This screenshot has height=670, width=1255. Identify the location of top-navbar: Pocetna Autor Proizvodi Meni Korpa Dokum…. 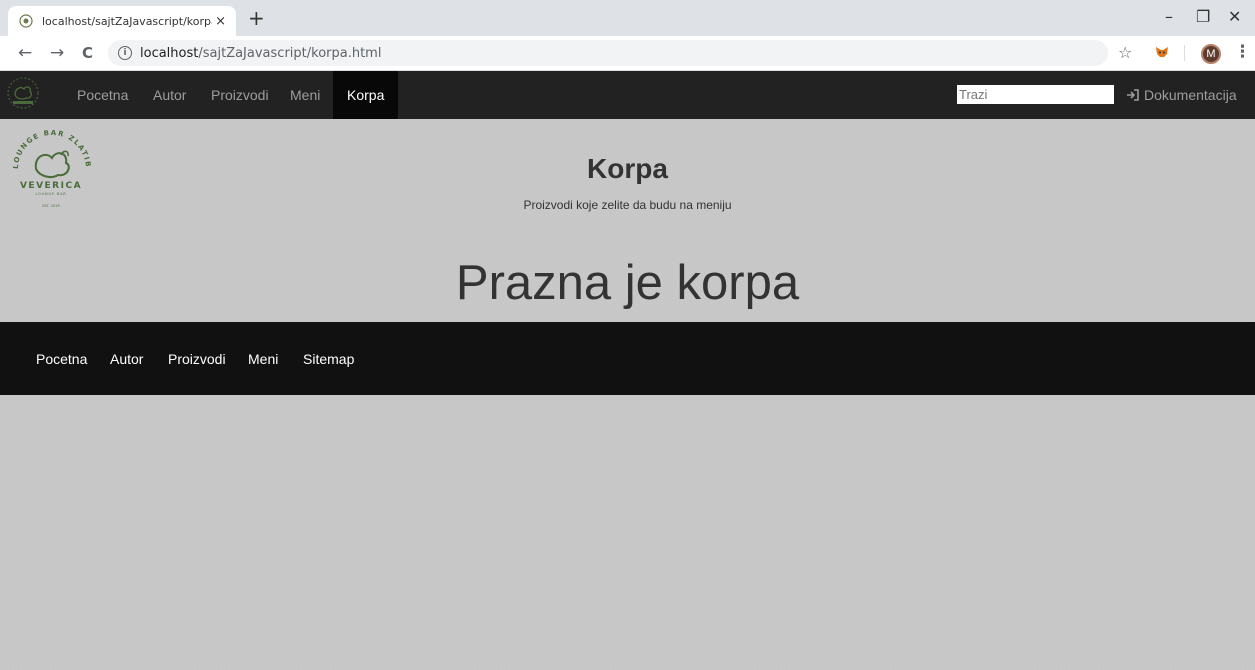
(627, 95).